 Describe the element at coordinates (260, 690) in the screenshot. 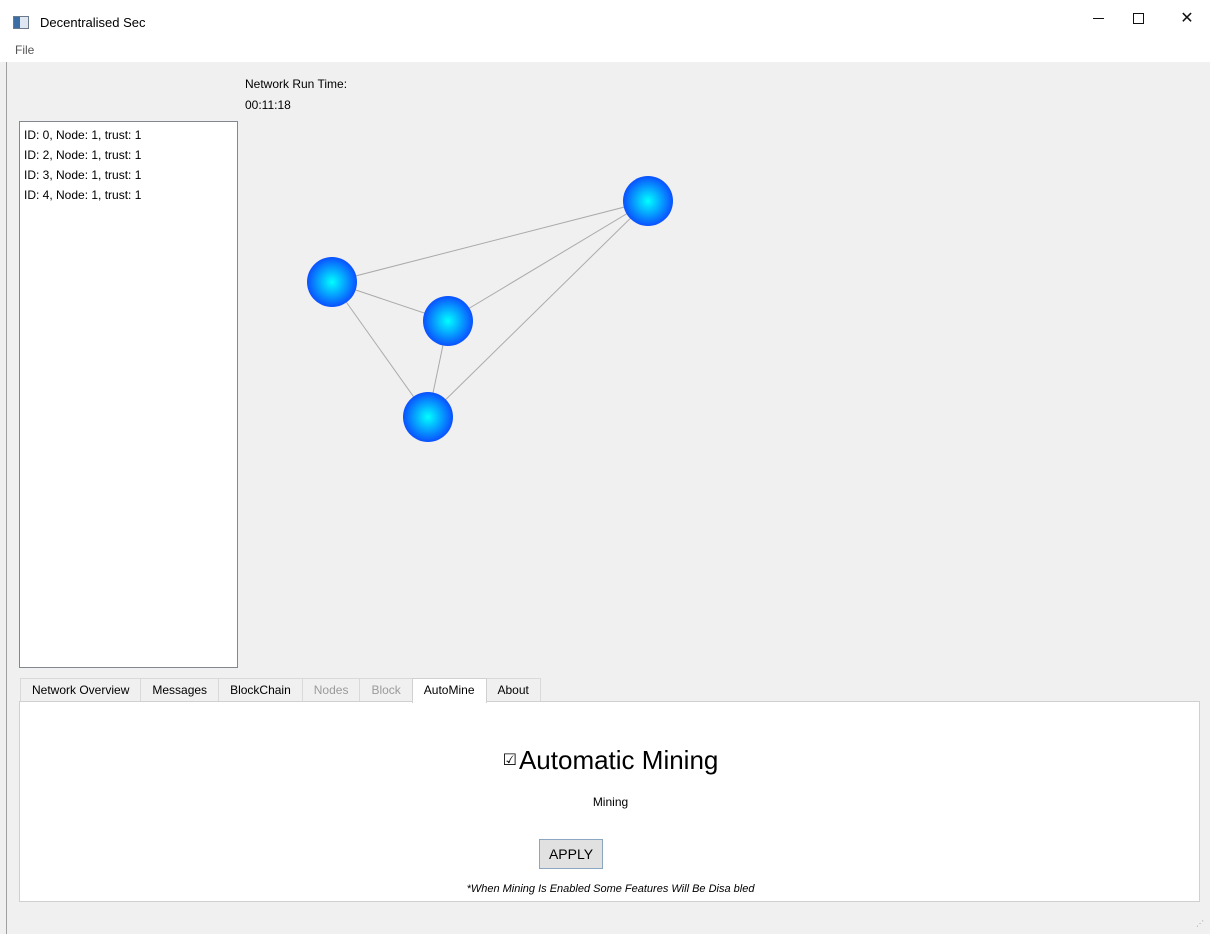

I see `tab-blockchain: BlockChain` at that location.